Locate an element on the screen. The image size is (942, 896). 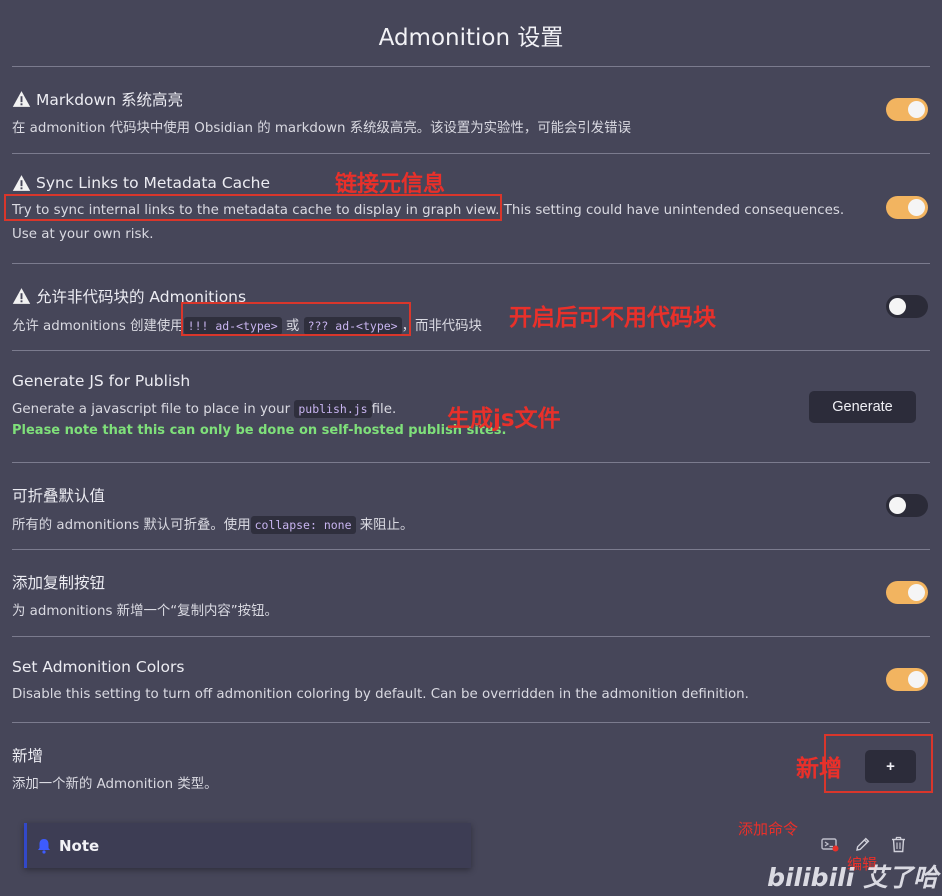
markdown-highlight-toggle is located at coordinates (907, 109).